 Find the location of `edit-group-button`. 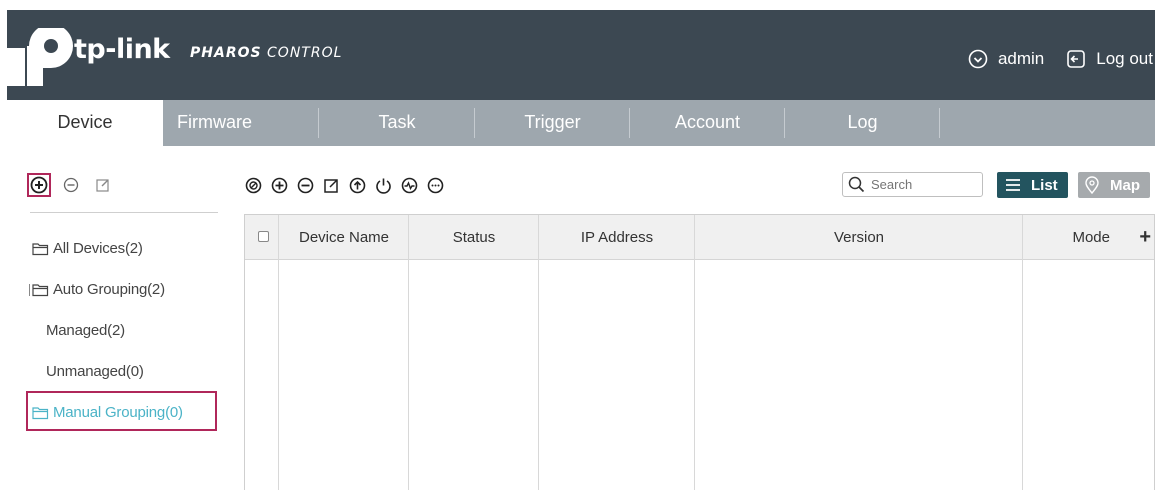

edit-group-button is located at coordinates (103, 185).